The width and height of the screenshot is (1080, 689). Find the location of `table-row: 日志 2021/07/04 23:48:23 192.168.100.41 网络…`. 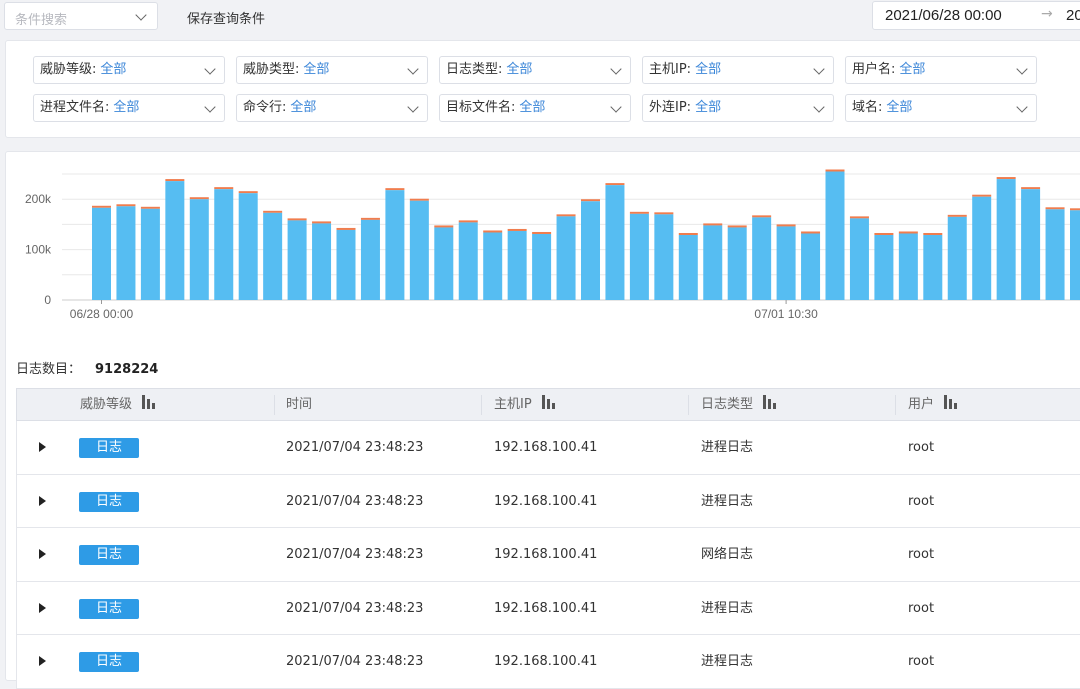

table-row: 日志 2021/07/04 23:48:23 192.168.100.41 网络… is located at coordinates (548, 555).